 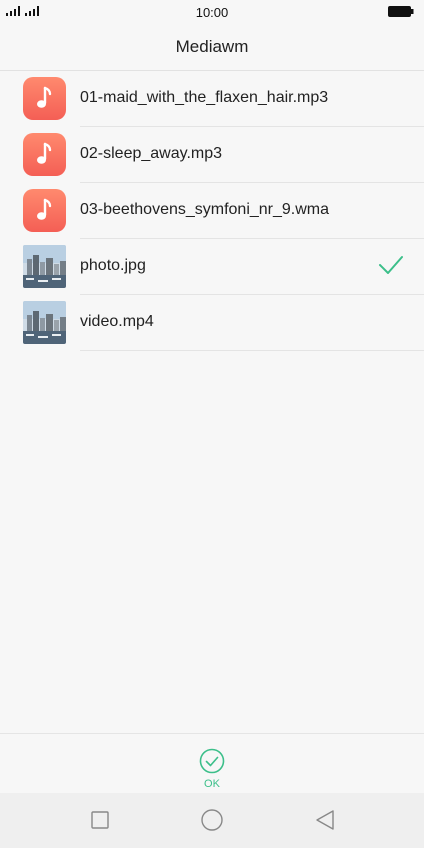 I want to click on square-icon, so click(x=100, y=820).